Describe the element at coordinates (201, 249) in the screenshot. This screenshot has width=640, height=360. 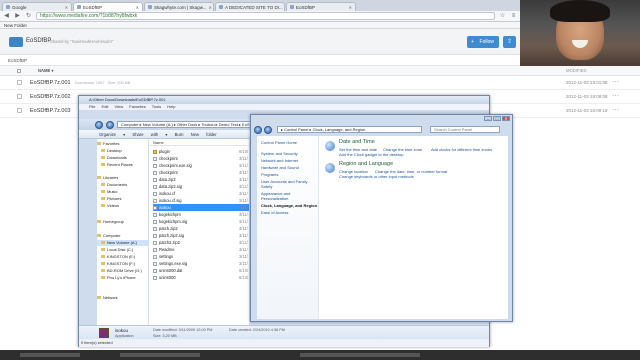
I see `file-item: Readme 3/11/` at that location.